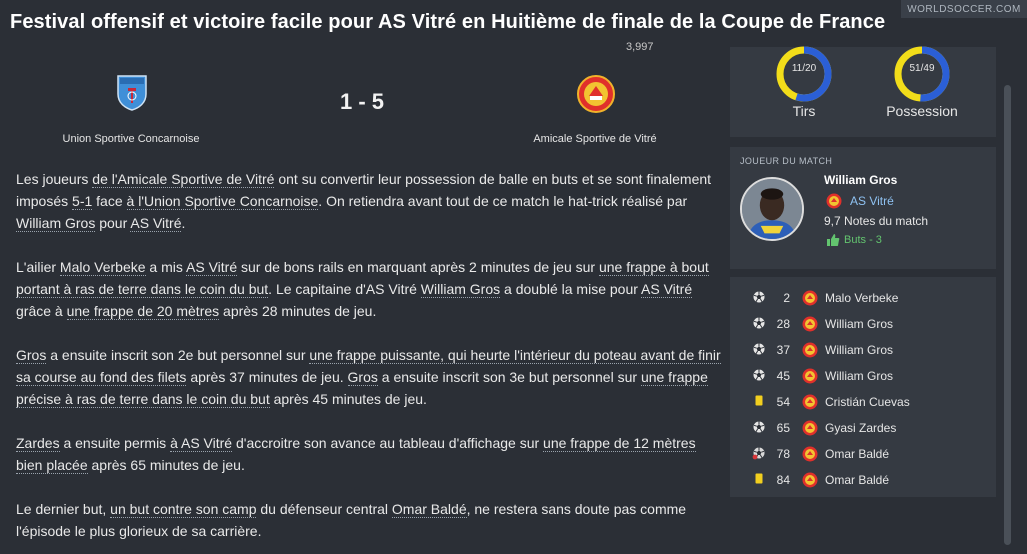  Describe the element at coordinates (1007, 315) in the screenshot. I see `scrollbar-thumb` at that location.